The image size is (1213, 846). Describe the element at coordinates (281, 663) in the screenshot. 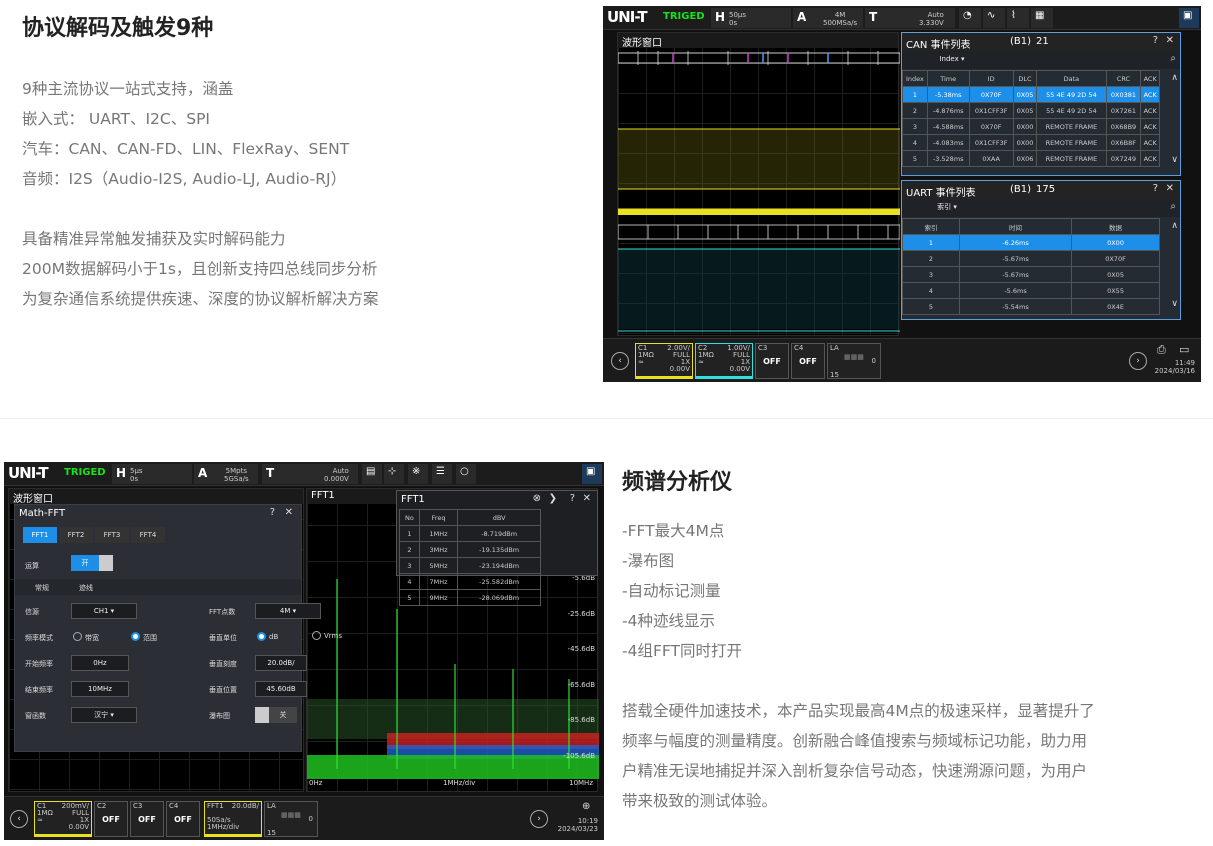

I see `vertical-scale-input: 20.0dB/` at that location.